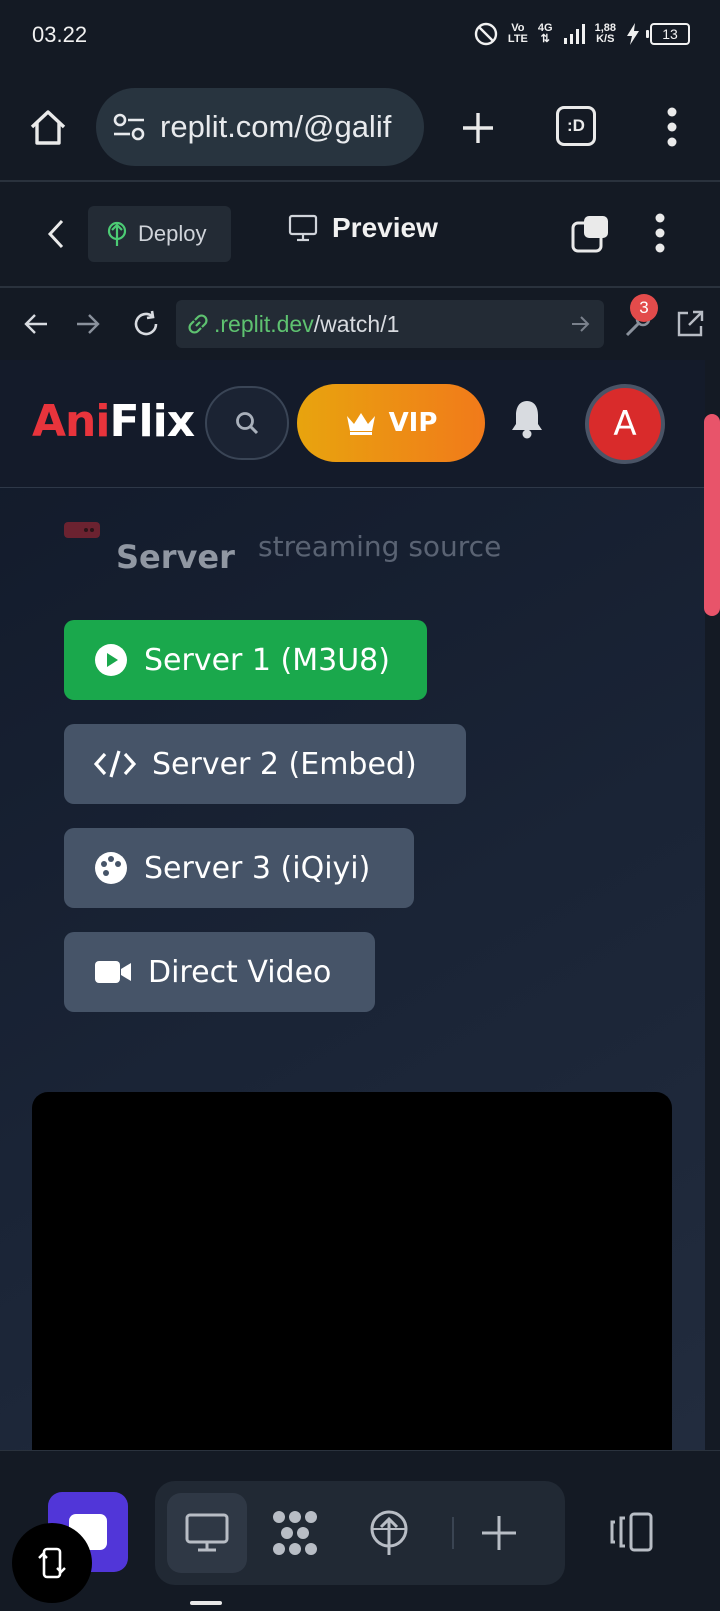 The image size is (720, 1611). What do you see at coordinates (56, 234) in the screenshot?
I see `back-chevron-icon` at bounding box center [56, 234].